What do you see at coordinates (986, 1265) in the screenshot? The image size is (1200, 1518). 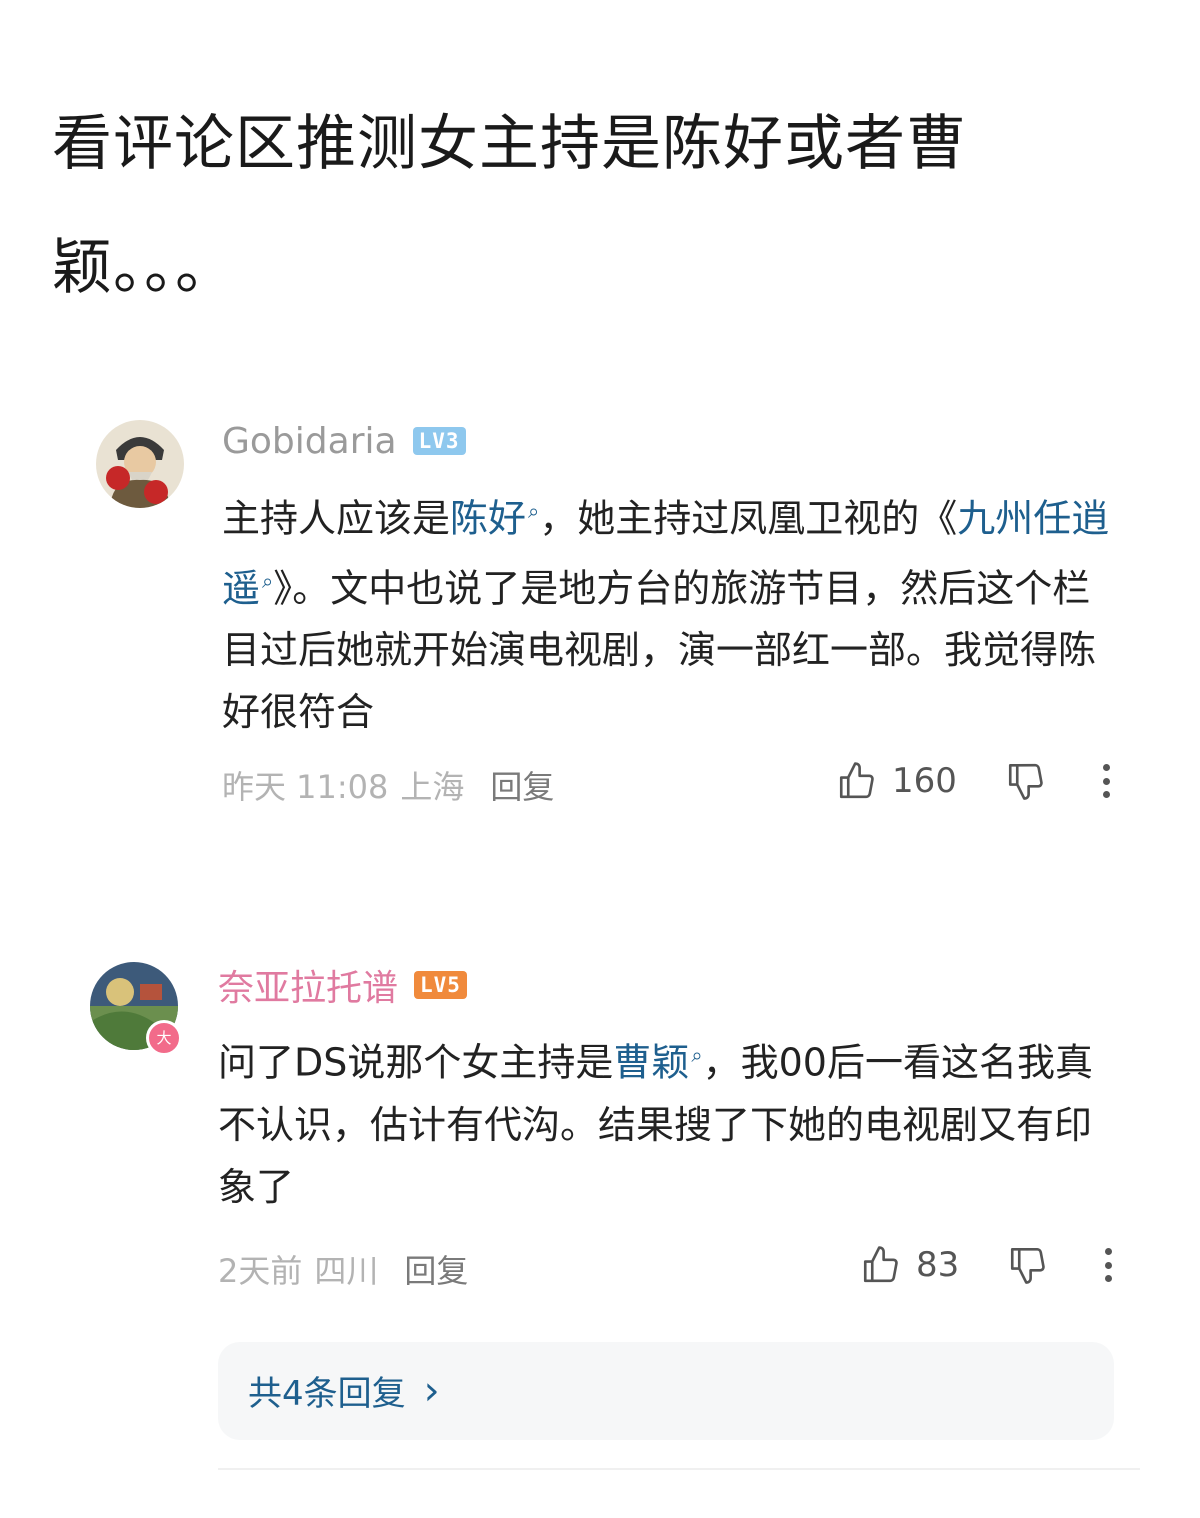 I see `comment-actions: 83` at bounding box center [986, 1265].